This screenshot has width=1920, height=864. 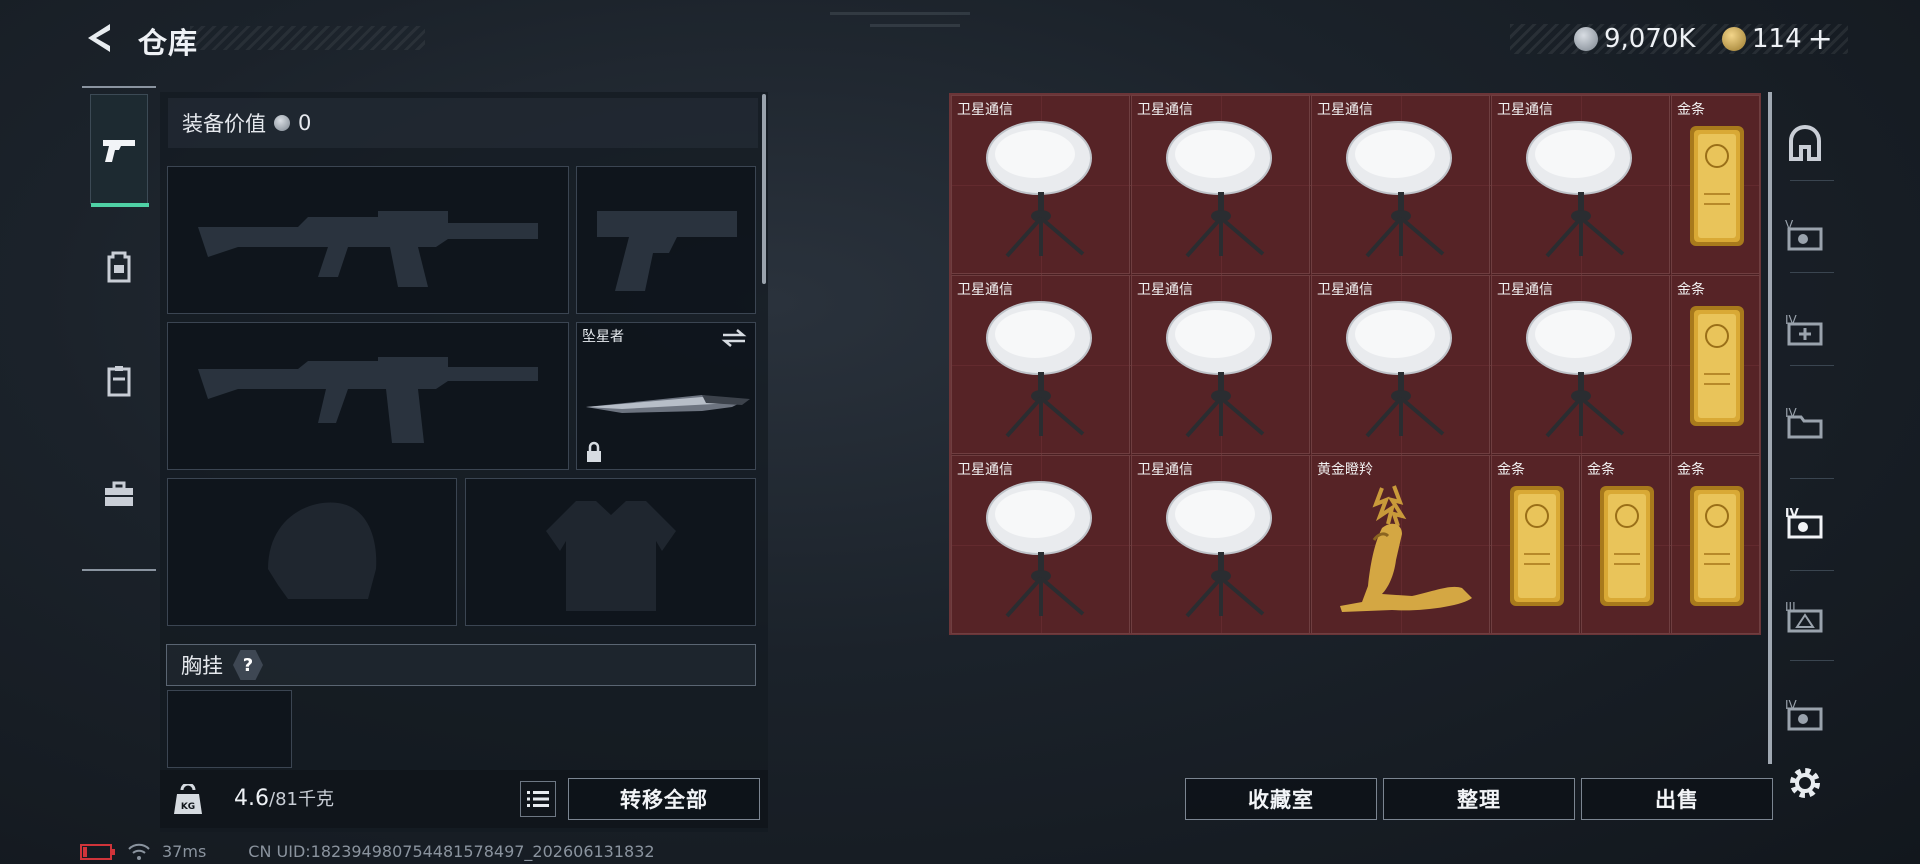 I want to click on pistol-icon, so click(x=119, y=151).